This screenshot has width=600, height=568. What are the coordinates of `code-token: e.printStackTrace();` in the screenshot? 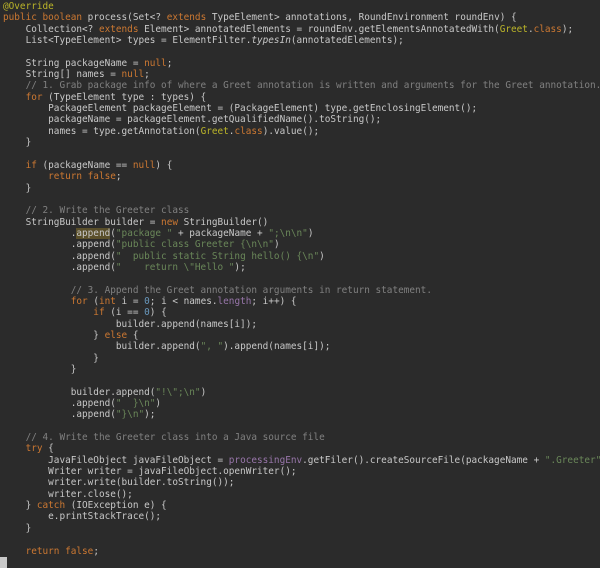 It's located at (82, 517).